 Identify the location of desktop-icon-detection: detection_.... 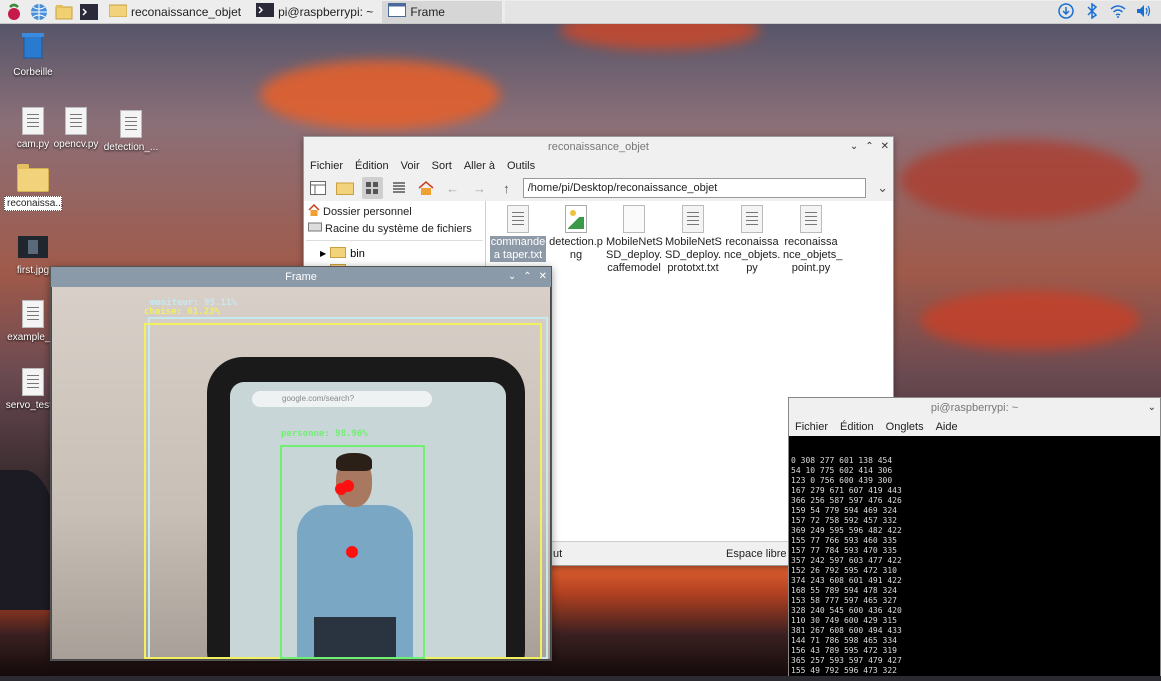
(131, 131).